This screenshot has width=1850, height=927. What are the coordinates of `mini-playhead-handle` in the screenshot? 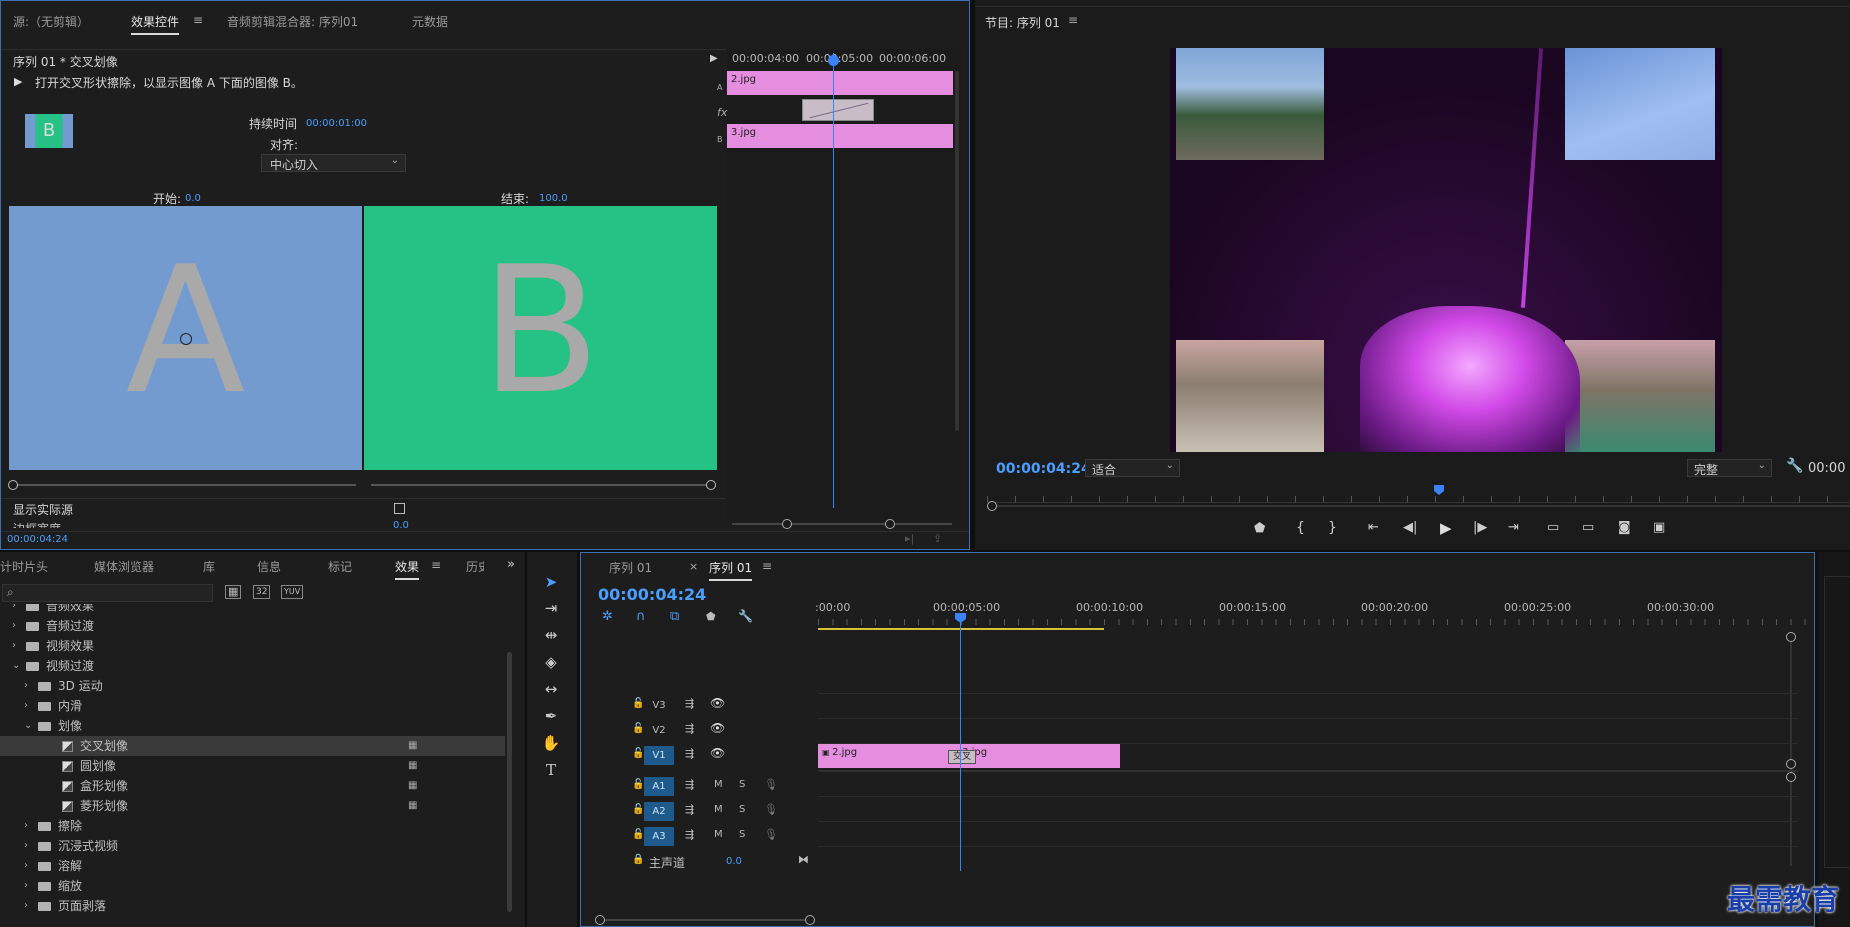 It's located at (833, 60).